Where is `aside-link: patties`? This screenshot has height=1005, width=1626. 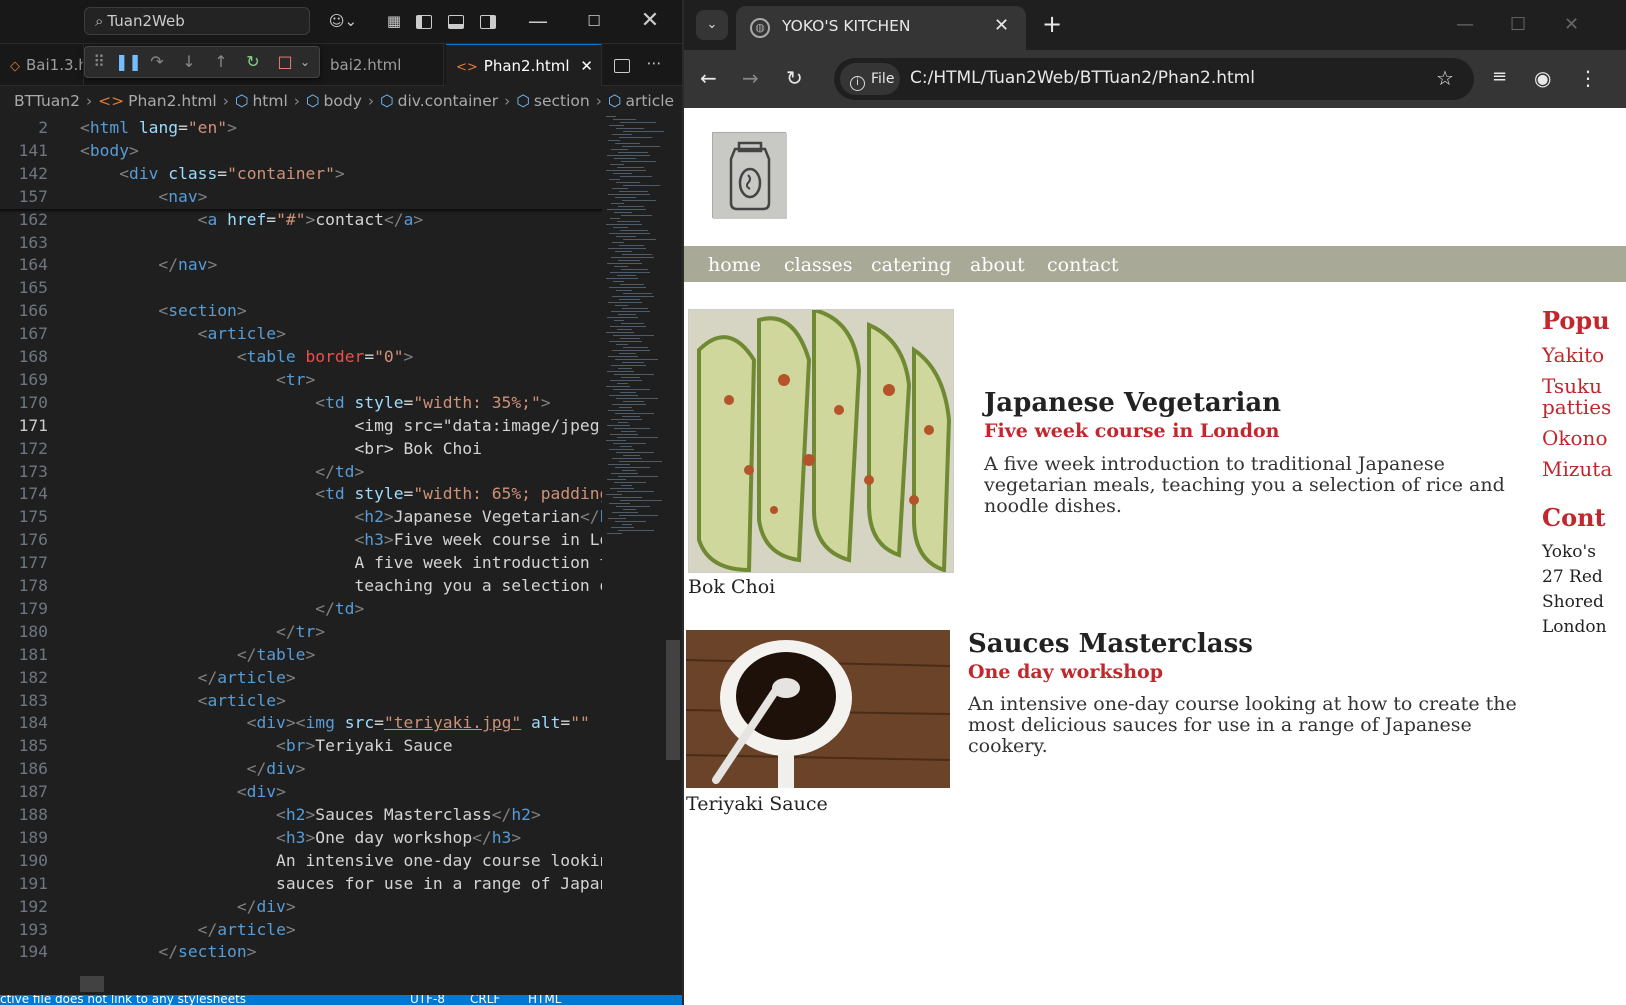 aside-link: patties is located at coordinates (1576, 407).